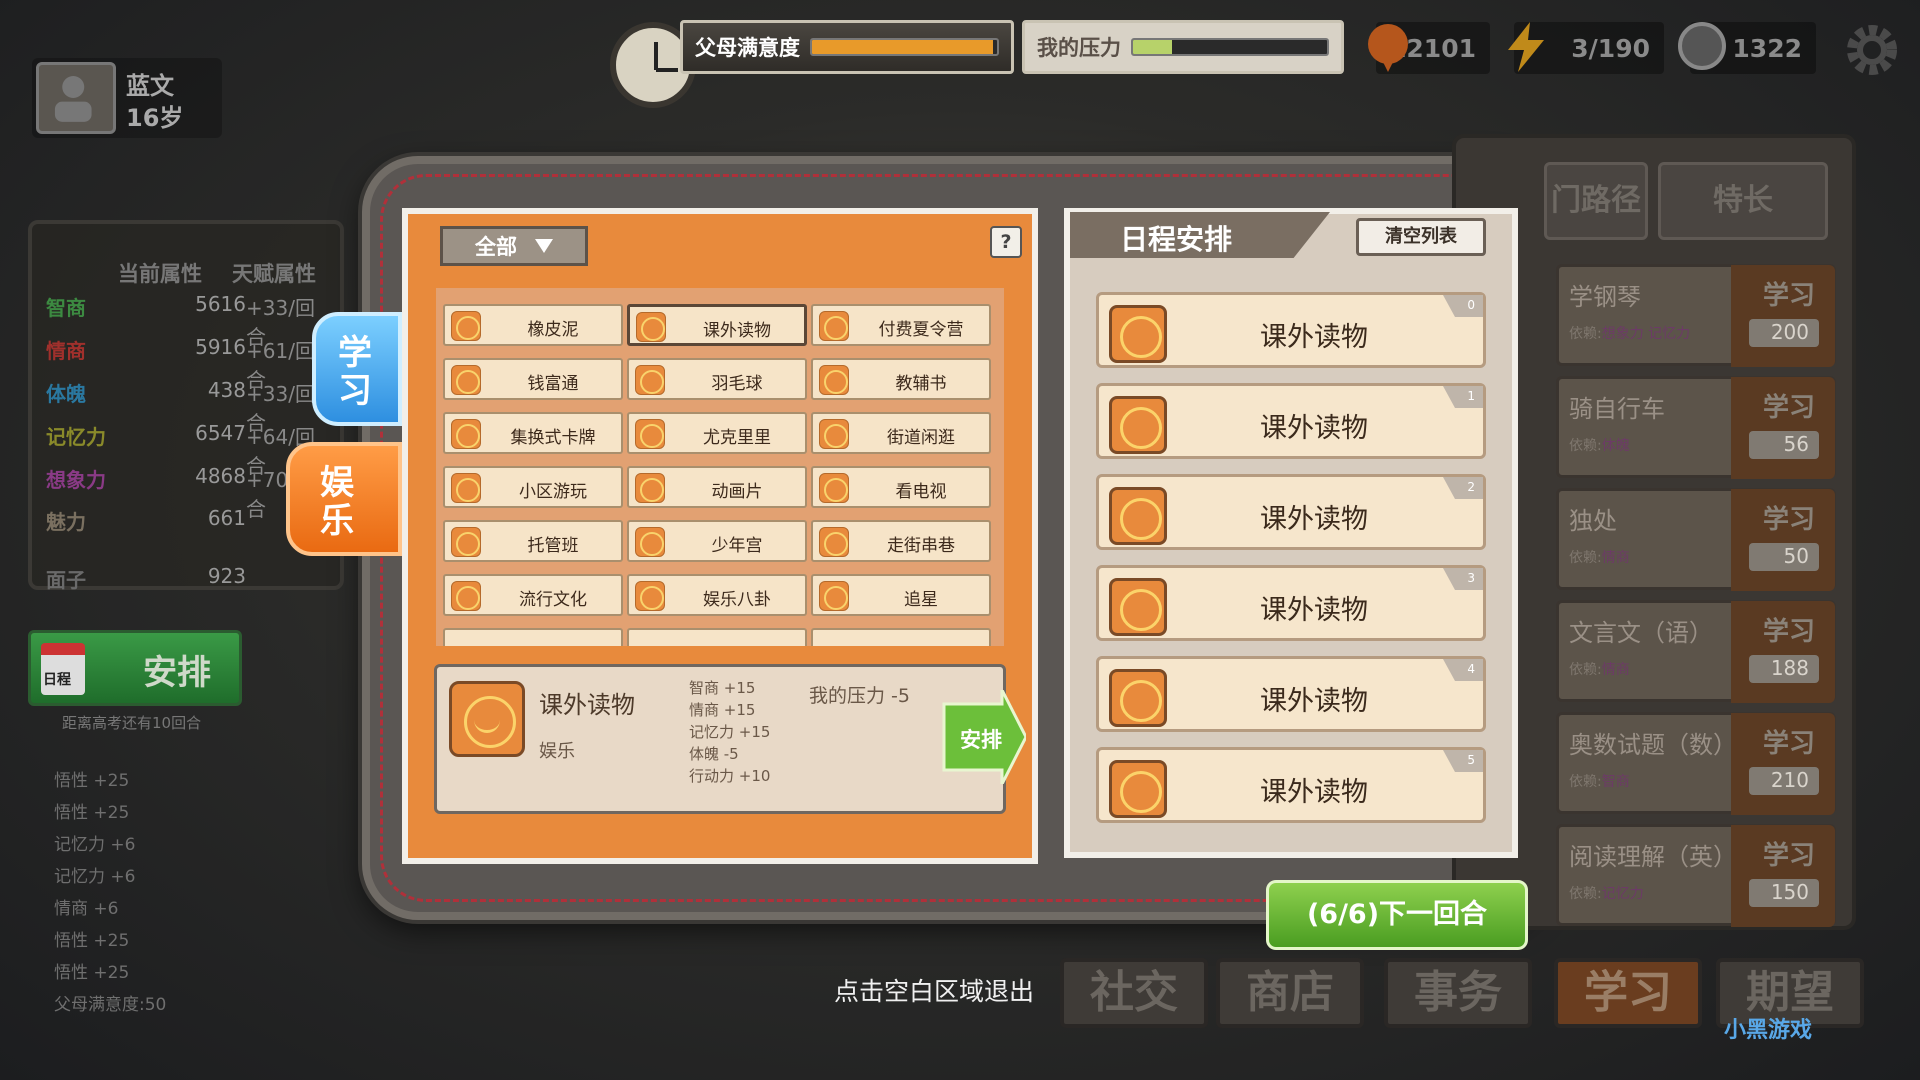  I want to click on attribute-value: 4868, so click(220, 476).